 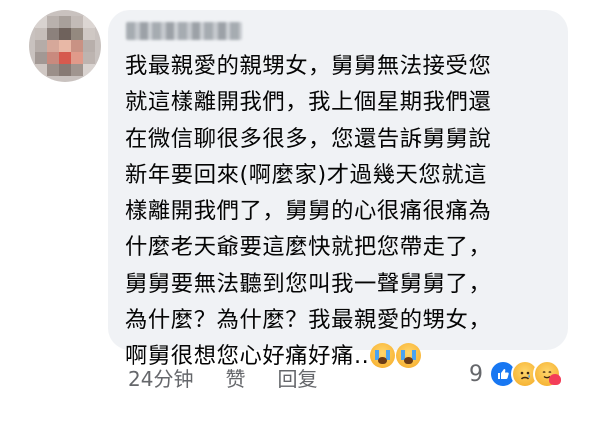 I want to click on comment-line: 就這樣離開我們，我上個星期我們還, so click(x=308, y=102).